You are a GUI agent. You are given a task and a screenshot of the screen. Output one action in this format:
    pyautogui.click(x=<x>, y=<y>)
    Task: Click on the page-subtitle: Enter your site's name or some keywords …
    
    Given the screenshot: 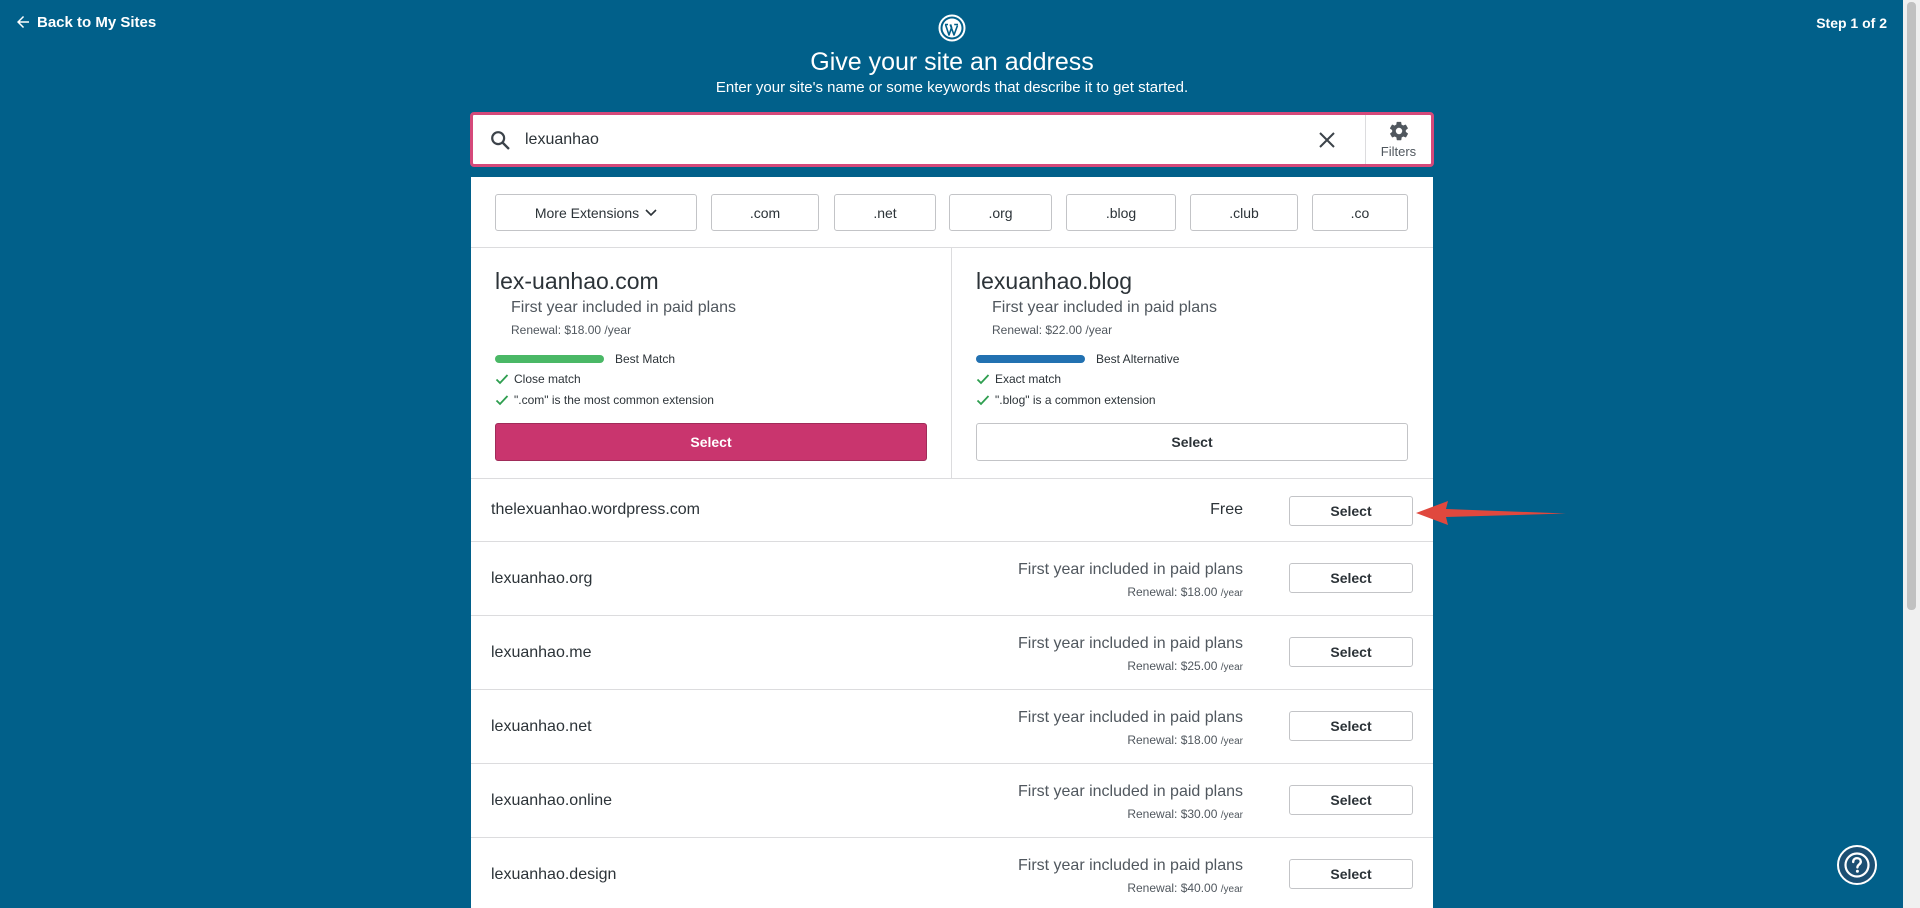 What is the action you would take?
    pyautogui.click(x=952, y=87)
    